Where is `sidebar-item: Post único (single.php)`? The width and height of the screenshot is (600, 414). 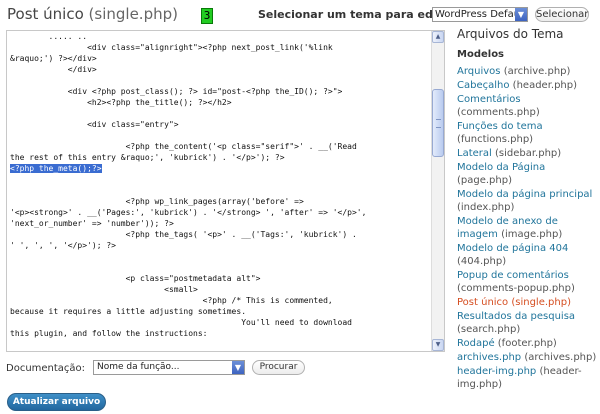 sidebar-item: Post único (single.php) is located at coordinates (527, 302).